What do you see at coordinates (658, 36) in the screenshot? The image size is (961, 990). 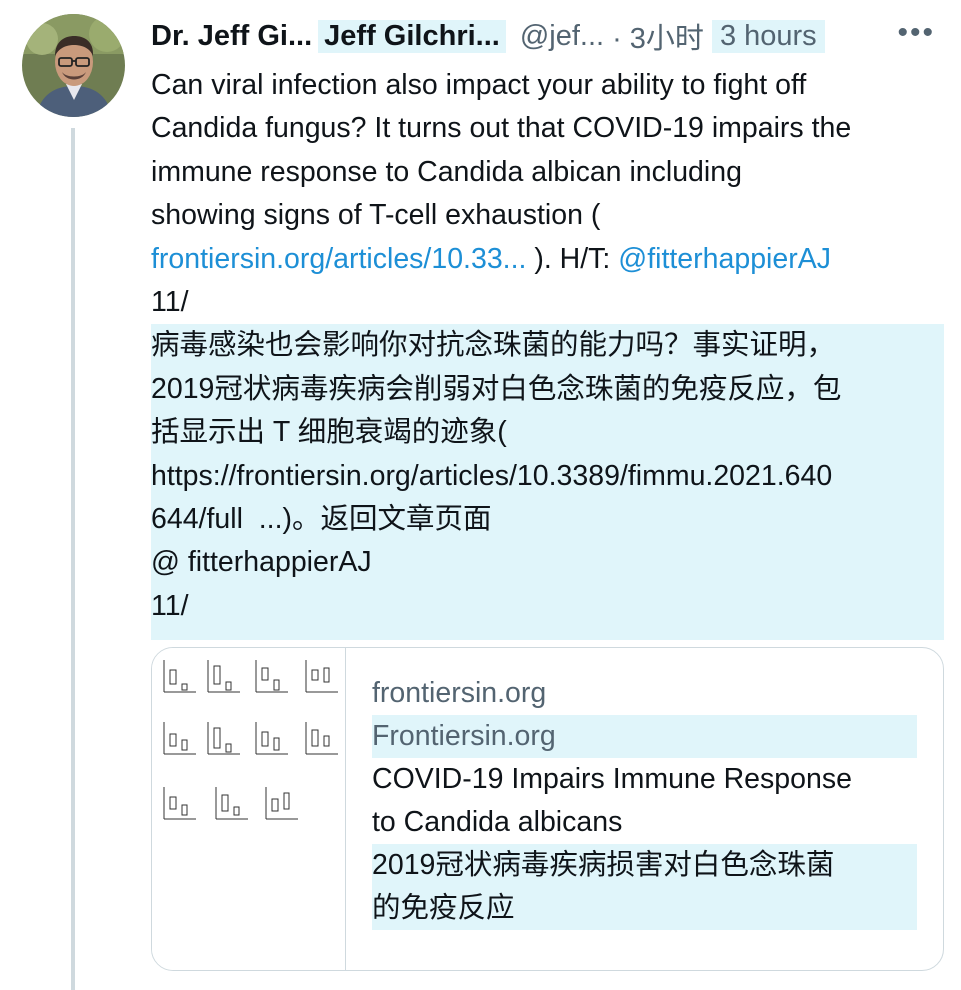 I see `tweet-timestamp: · 3小时` at bounding box center [658, 36].